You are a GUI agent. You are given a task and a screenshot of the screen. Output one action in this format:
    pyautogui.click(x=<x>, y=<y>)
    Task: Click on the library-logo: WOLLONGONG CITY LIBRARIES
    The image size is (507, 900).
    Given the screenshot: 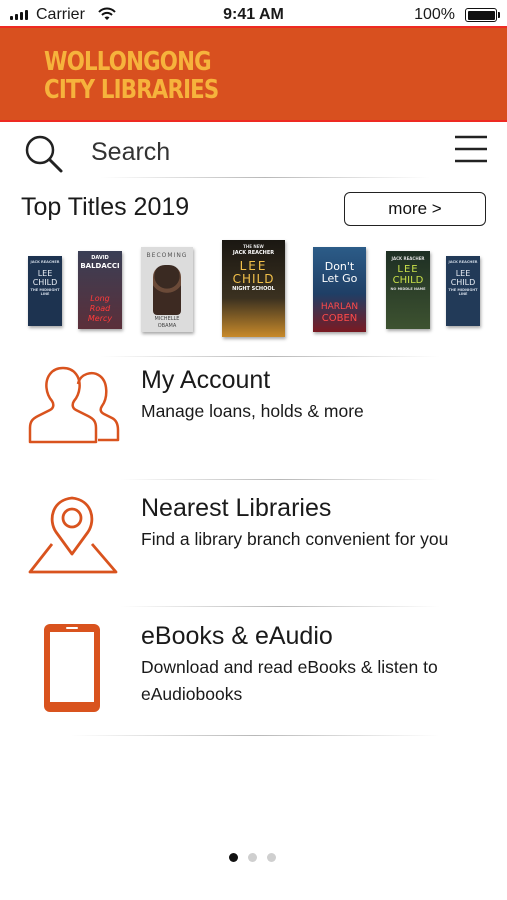 What is the action you would take?
    pyautogui.click(x=131, y=76)
    